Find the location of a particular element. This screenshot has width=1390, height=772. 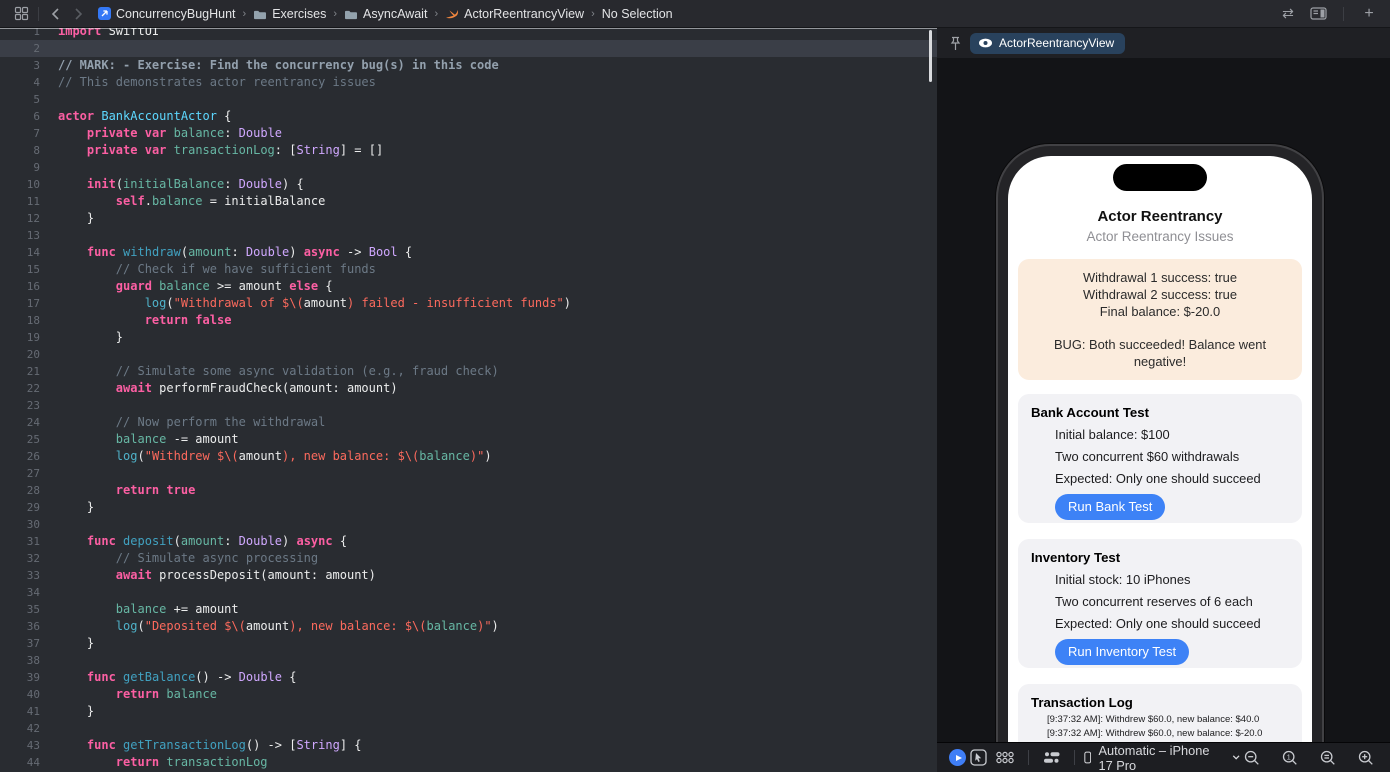

code-line: 6 actor BankAccountActor { is located at coordinates (468, 116).